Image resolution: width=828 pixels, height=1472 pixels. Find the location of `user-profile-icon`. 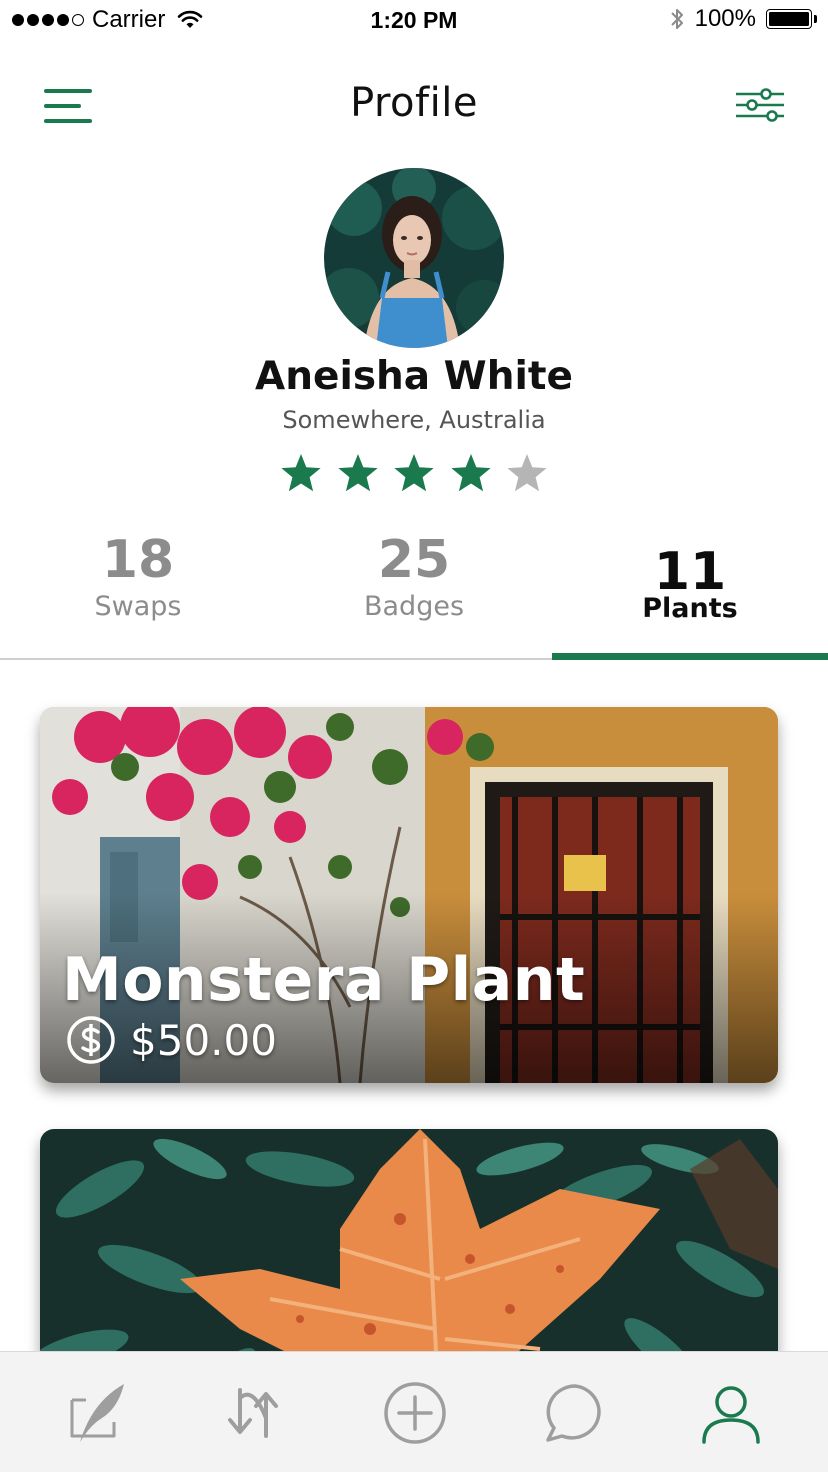

user-profile-icon is located at coordinates (731, 1415).